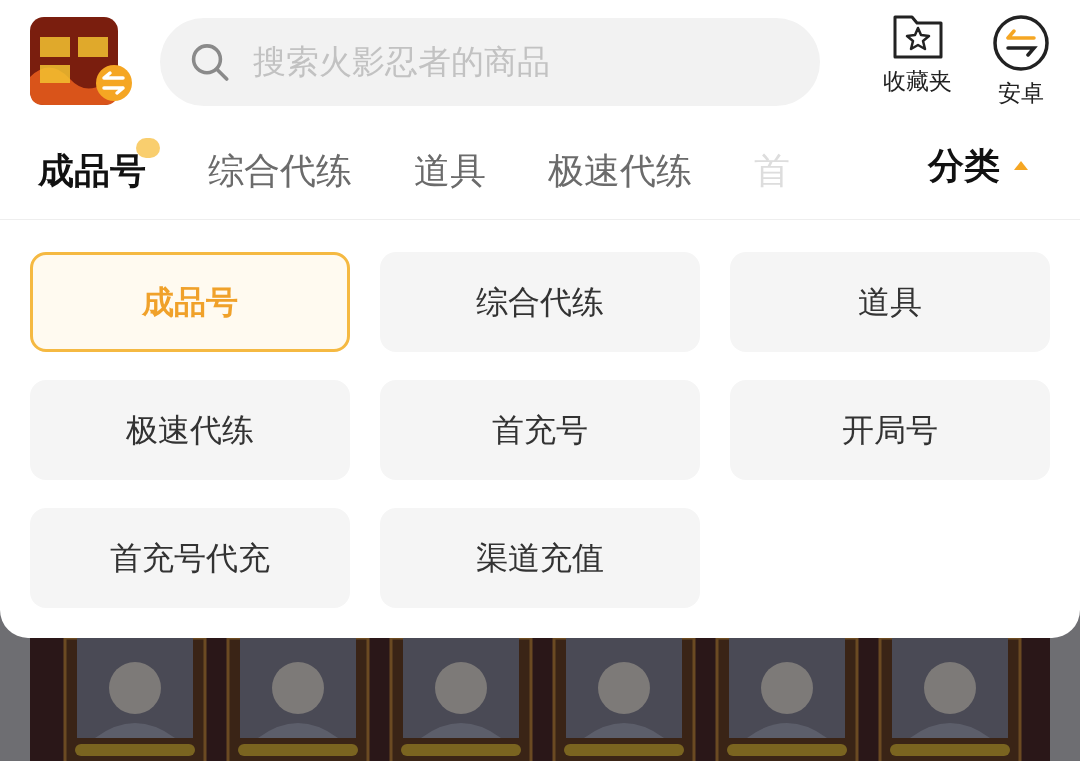 This screenshot has height=761, width=1080. Describe the element at coordinates (917, 62) in the screenshot. I see `favorites-button: 收藏夹` at that location.